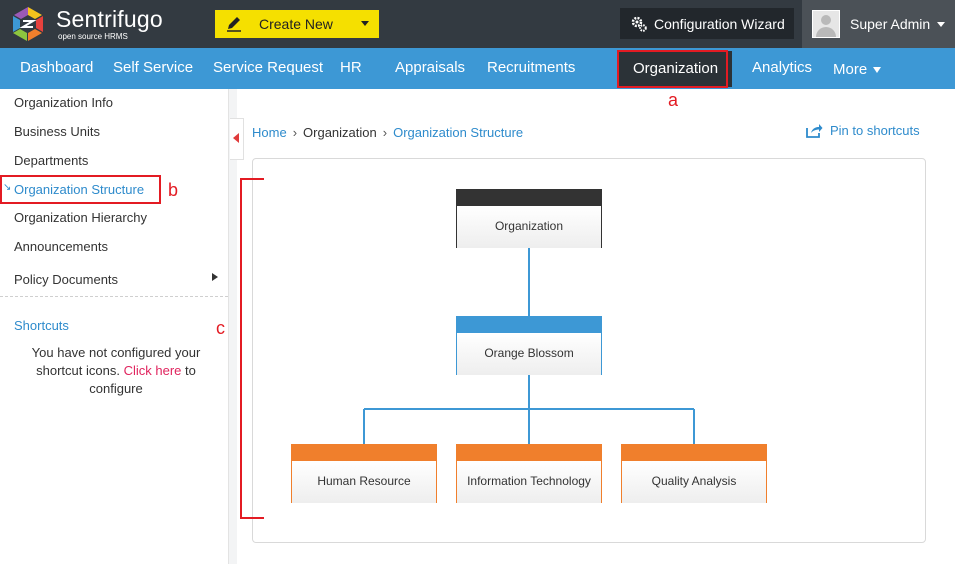  Describe the element at coordinates (61, 246) in the screenshot. I see `sidebar-item-announcements: Announcements` at that location.